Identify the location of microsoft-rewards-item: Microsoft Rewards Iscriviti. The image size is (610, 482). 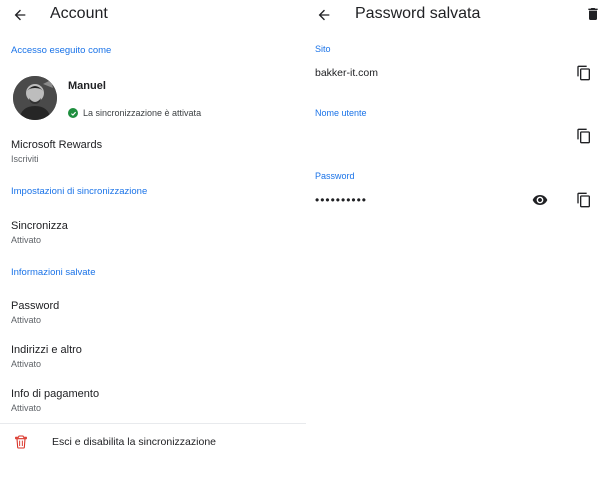
(153, 152).